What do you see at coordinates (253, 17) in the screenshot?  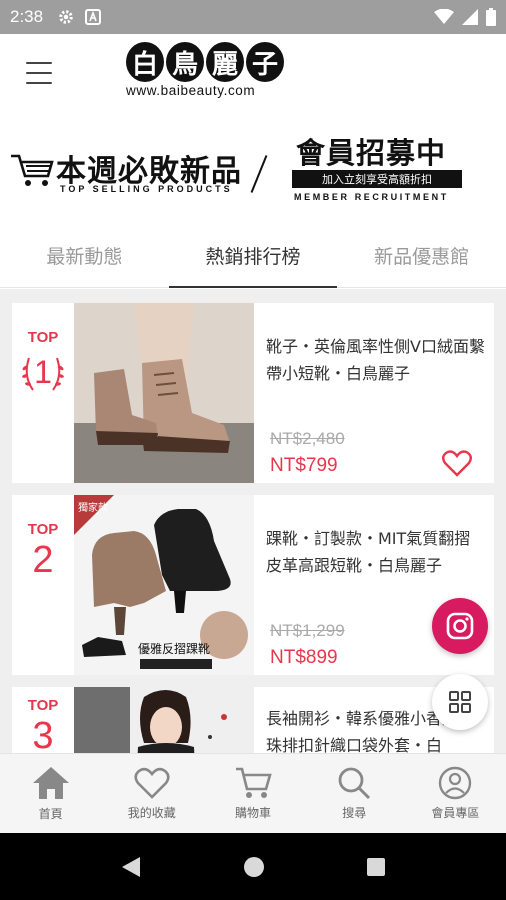 I see `status-bar: 2:38` at bounding box center [253, 17].